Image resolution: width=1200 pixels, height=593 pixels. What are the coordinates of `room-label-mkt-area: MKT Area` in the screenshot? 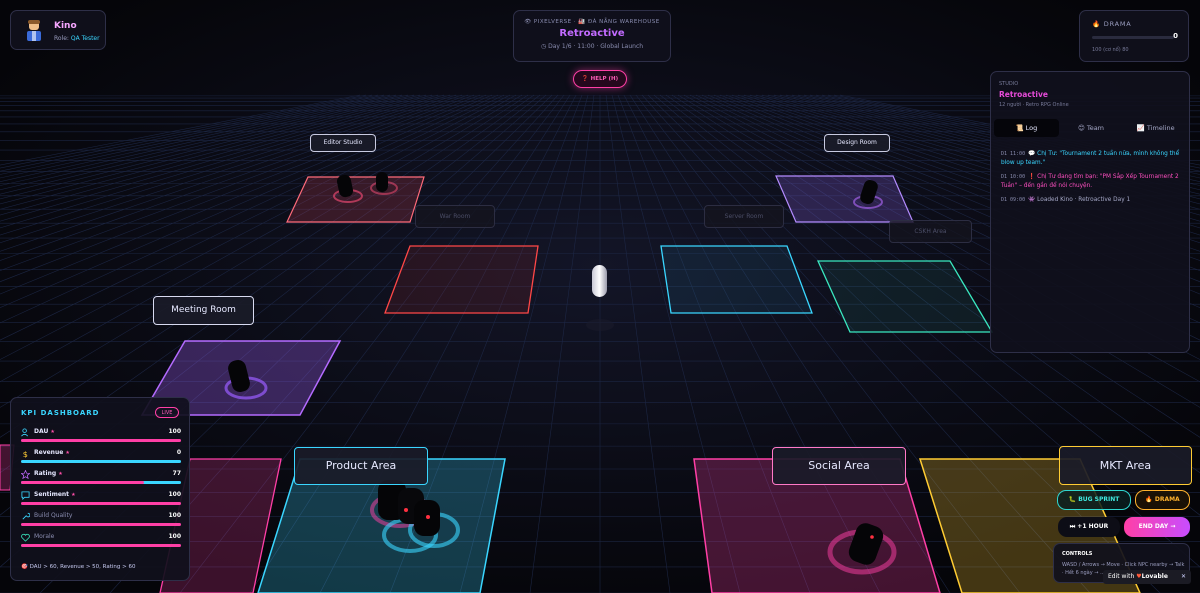 It's located at (1125, 465).